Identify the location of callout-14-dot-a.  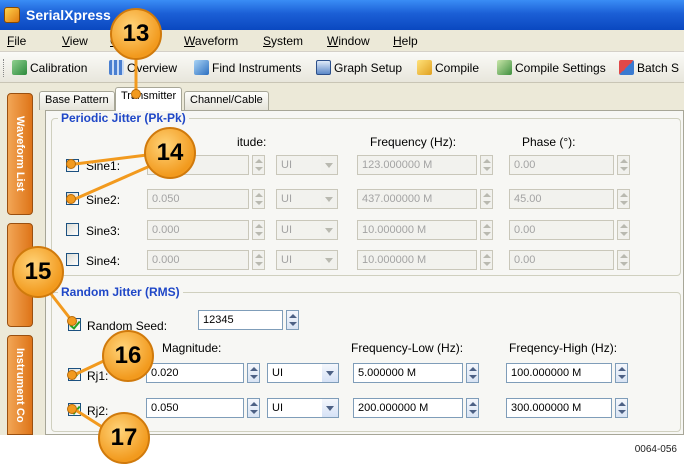
(71, 164).